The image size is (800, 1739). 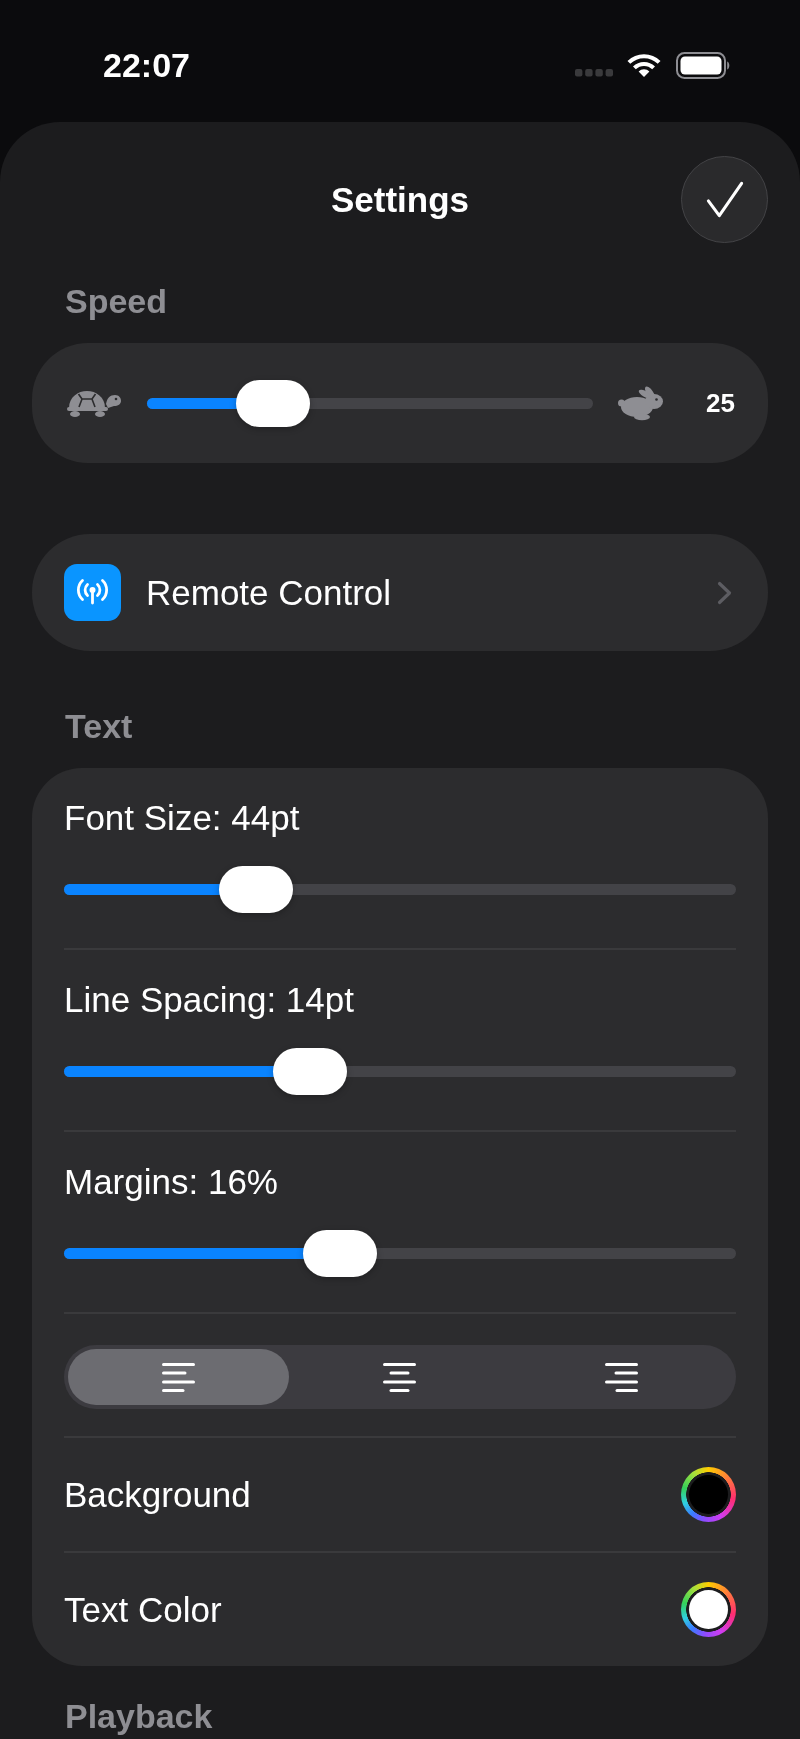 I want to click on slider-label: Font Size: 44pt, so click(x=182, y=818).